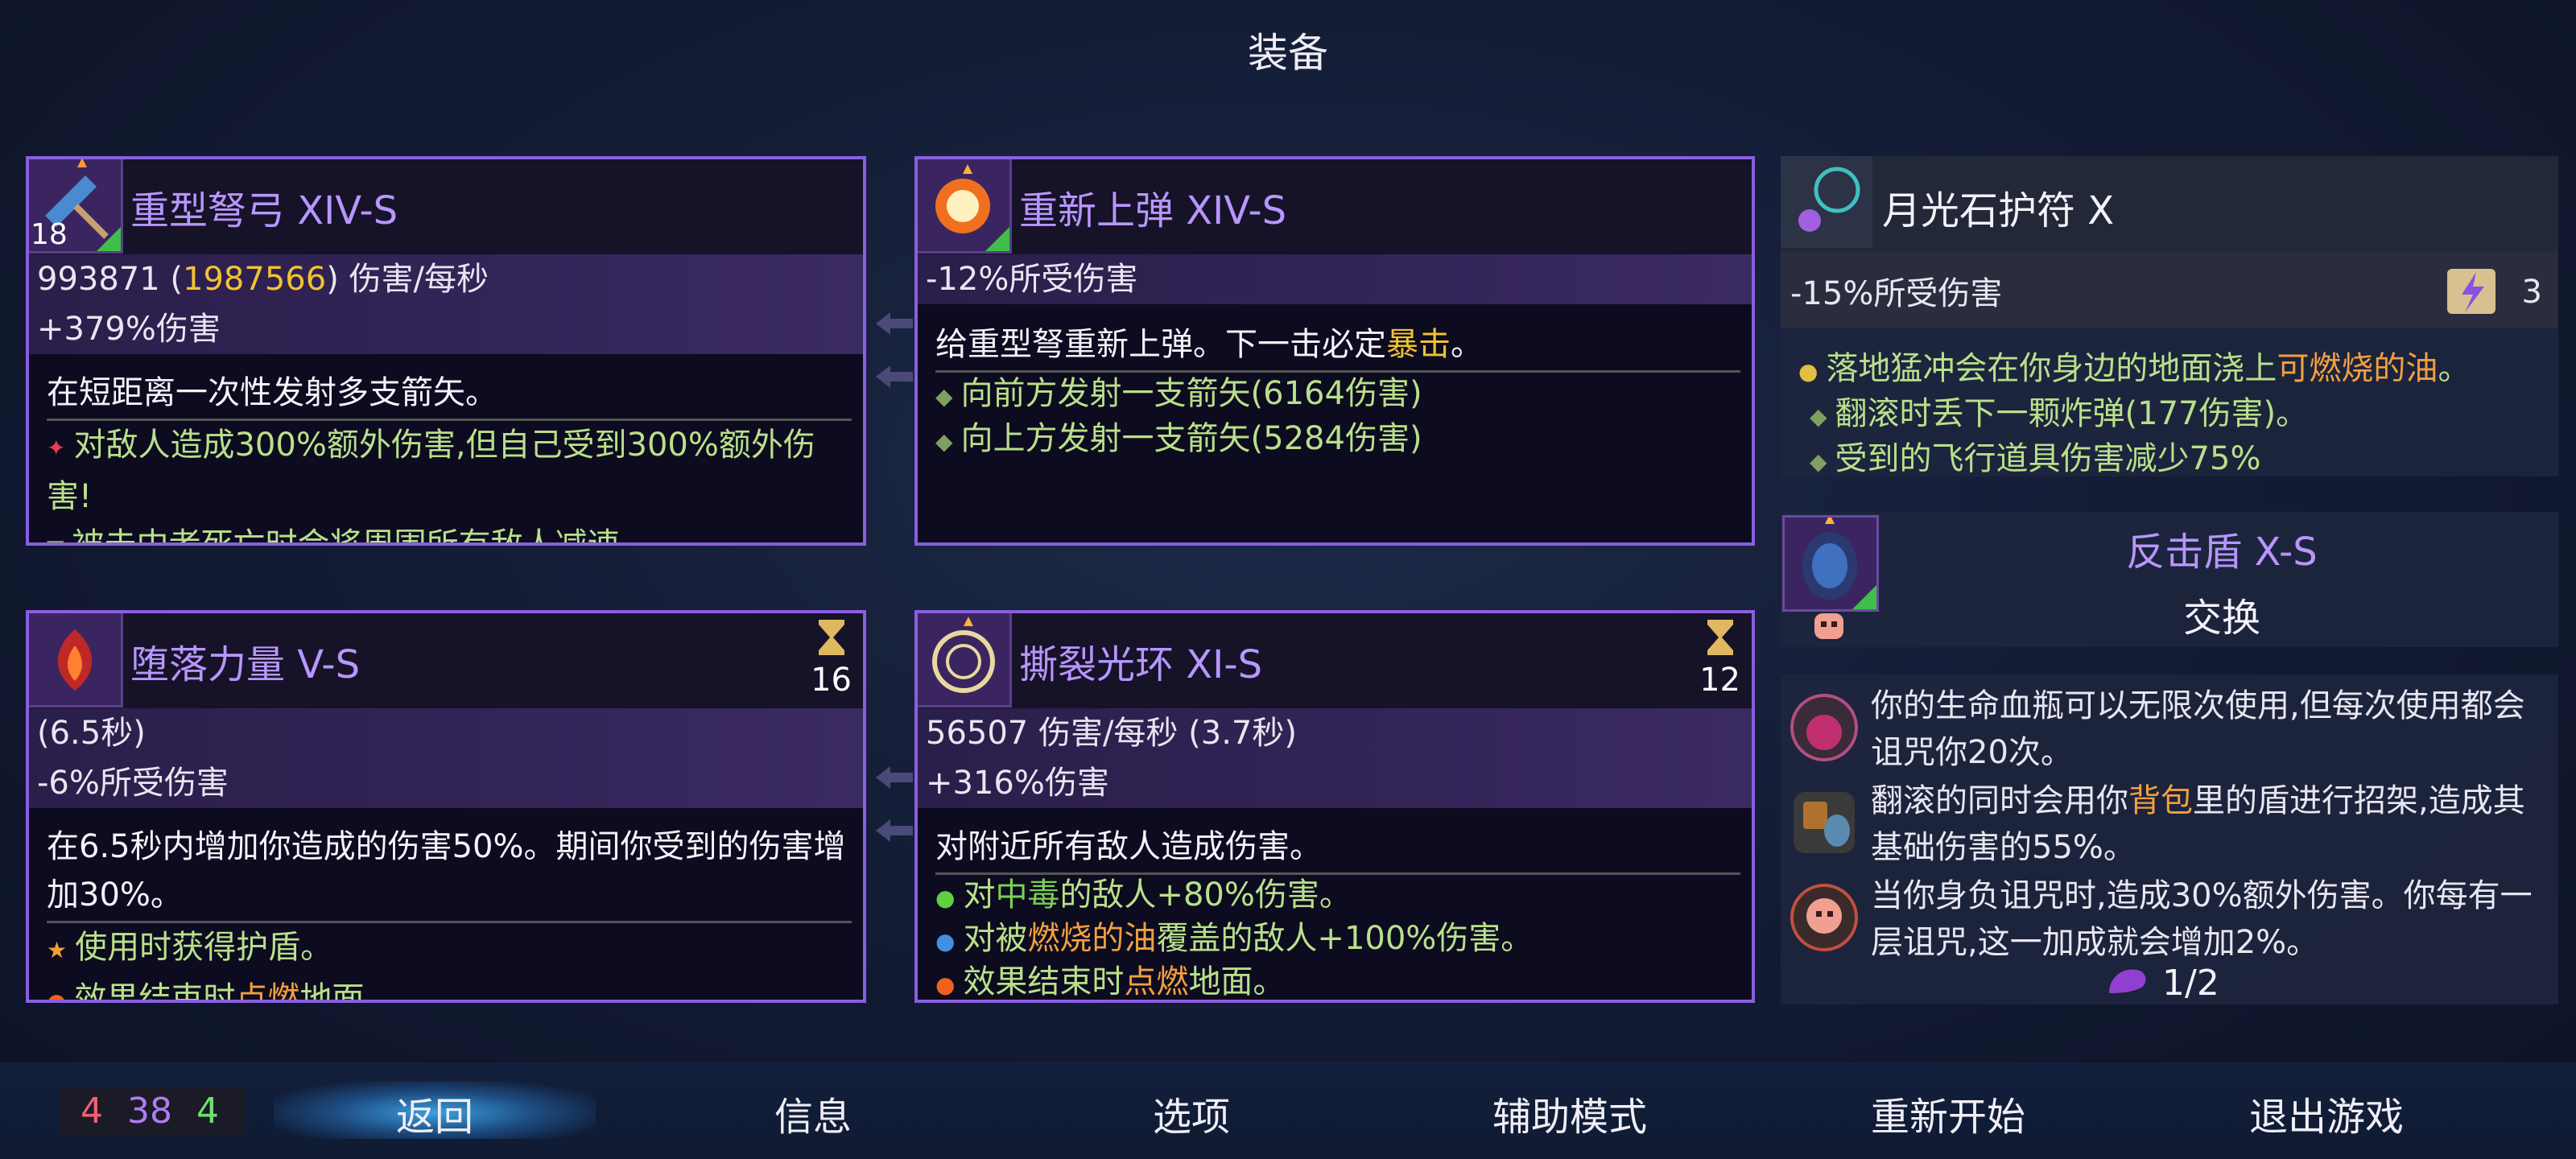 This screenshot has width=2576, height=1159. I want to click on moon-icon: ●, so click(1808, 371).